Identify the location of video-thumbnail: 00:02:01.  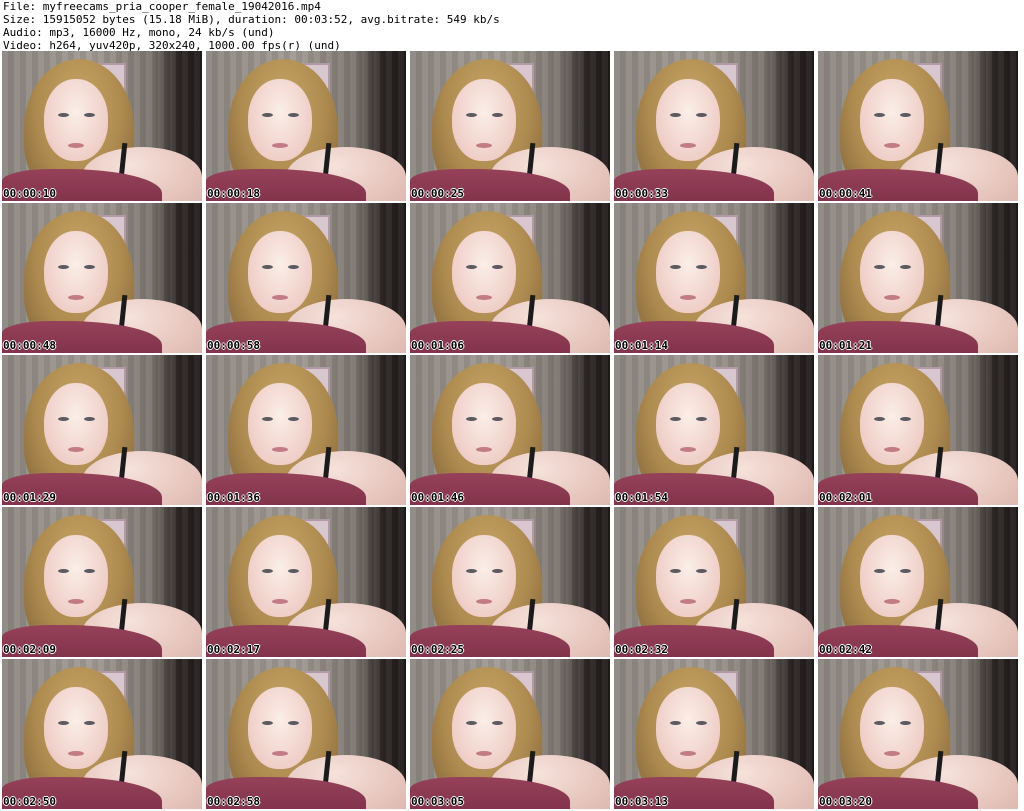
(918, 430).